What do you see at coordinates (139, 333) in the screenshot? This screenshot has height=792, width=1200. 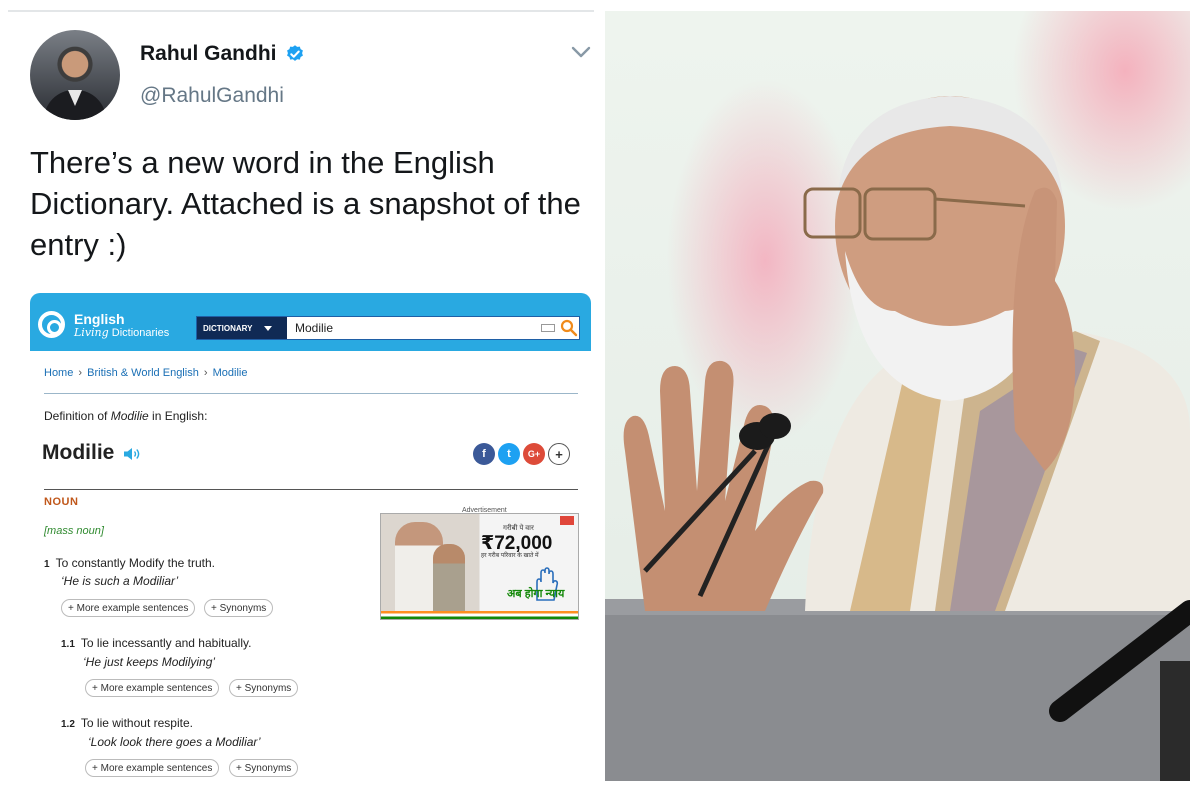 I see `logo-subtitle-rest: Dictionaries` at bounding box center [139, 333].